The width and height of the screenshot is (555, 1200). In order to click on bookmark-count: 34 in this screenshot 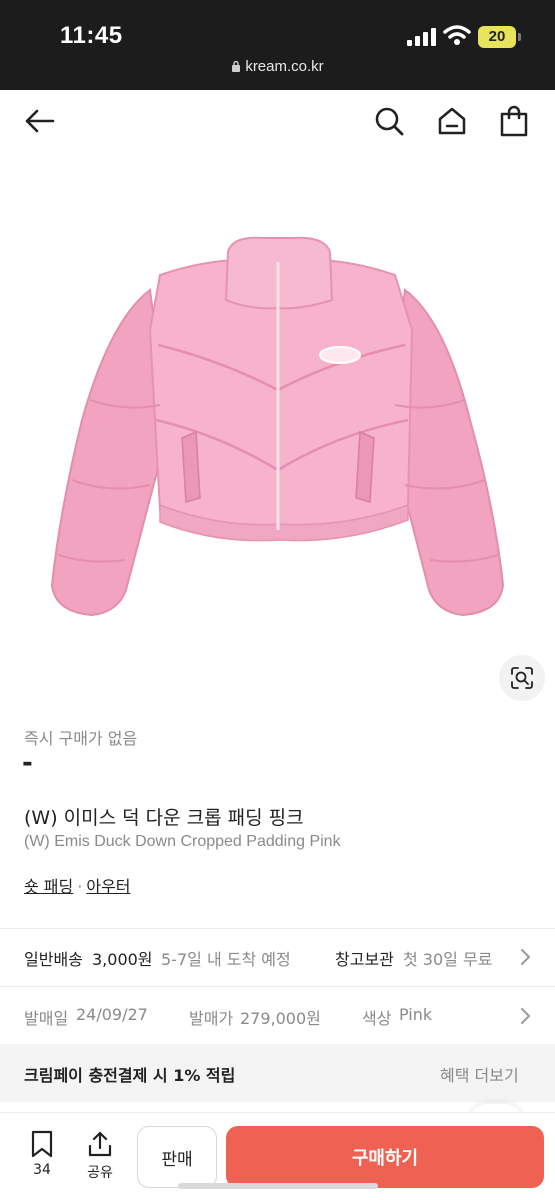, I will do `click(42, 1170)`.